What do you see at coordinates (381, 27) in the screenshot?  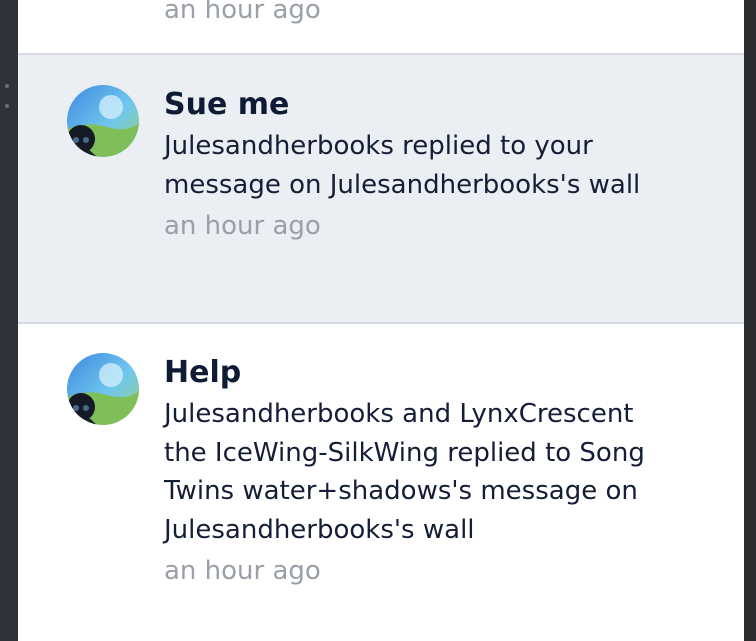 I see `notification-item: an hour ago` at bounding box center [381, 27].